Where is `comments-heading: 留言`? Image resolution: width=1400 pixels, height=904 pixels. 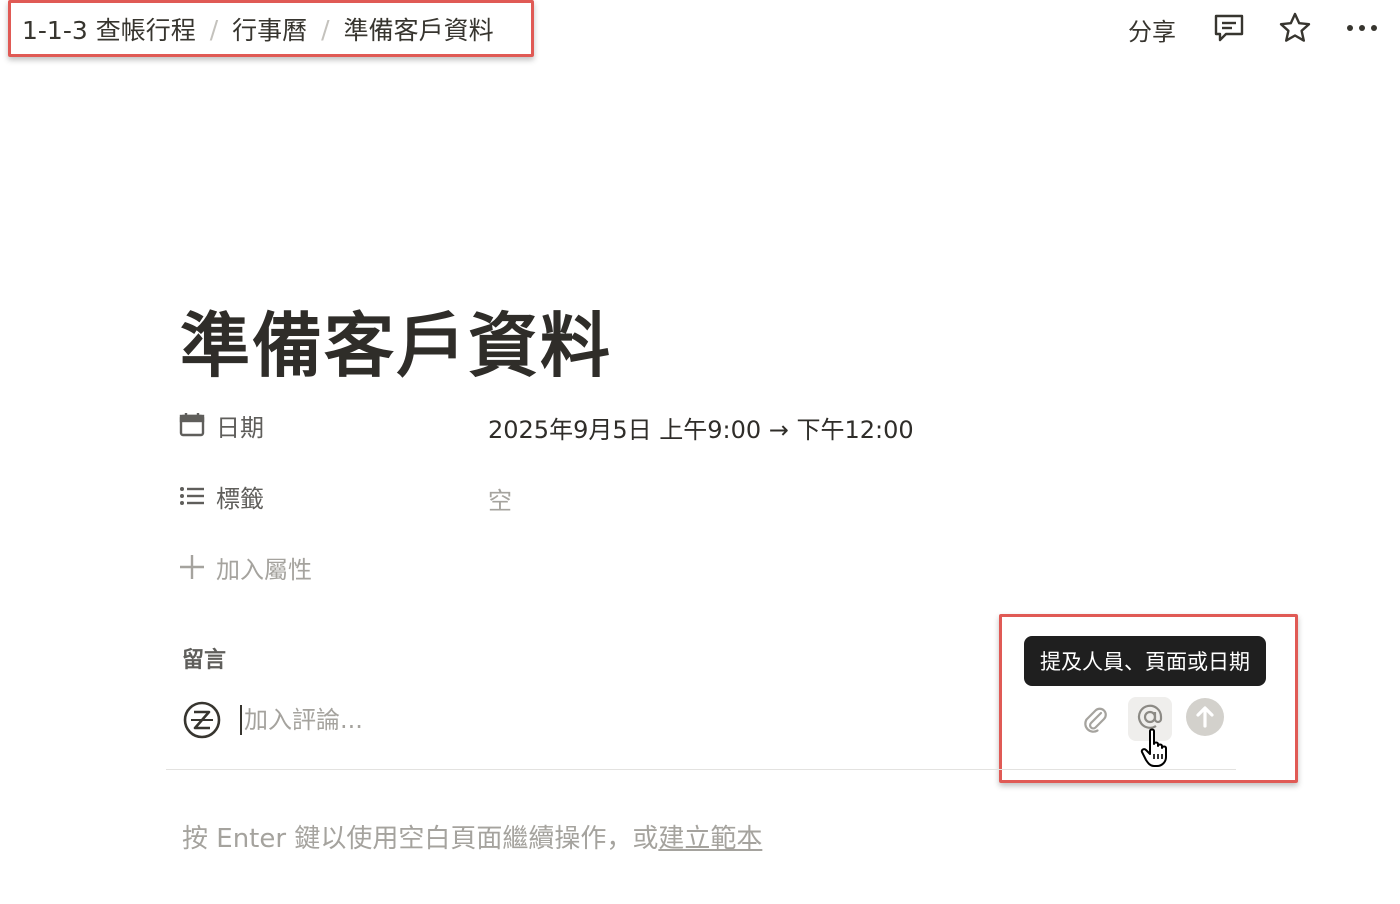 comments-heading: 留言 is located at coordinates (204, 660).